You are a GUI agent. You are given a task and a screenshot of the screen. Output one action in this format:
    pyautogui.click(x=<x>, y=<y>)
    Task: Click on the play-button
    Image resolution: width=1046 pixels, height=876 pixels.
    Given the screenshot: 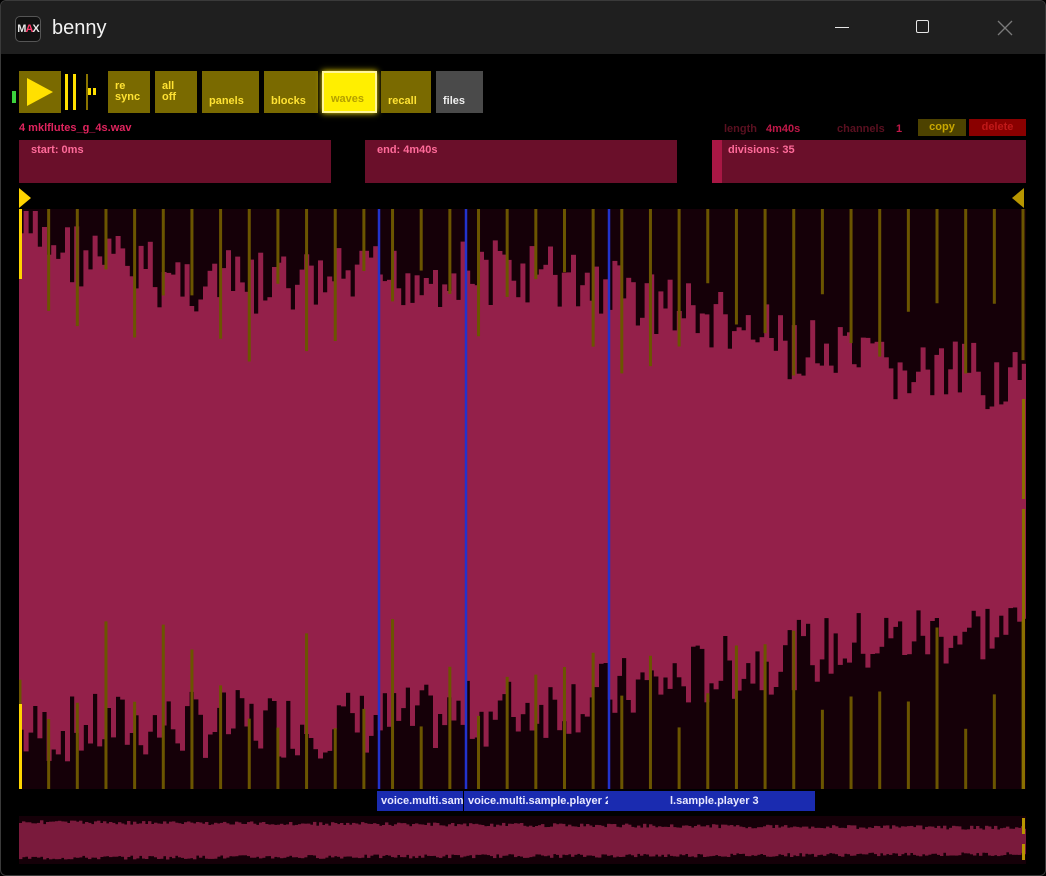 What is the action you would take?
    pyautogui.click(x=40, y=92)
    